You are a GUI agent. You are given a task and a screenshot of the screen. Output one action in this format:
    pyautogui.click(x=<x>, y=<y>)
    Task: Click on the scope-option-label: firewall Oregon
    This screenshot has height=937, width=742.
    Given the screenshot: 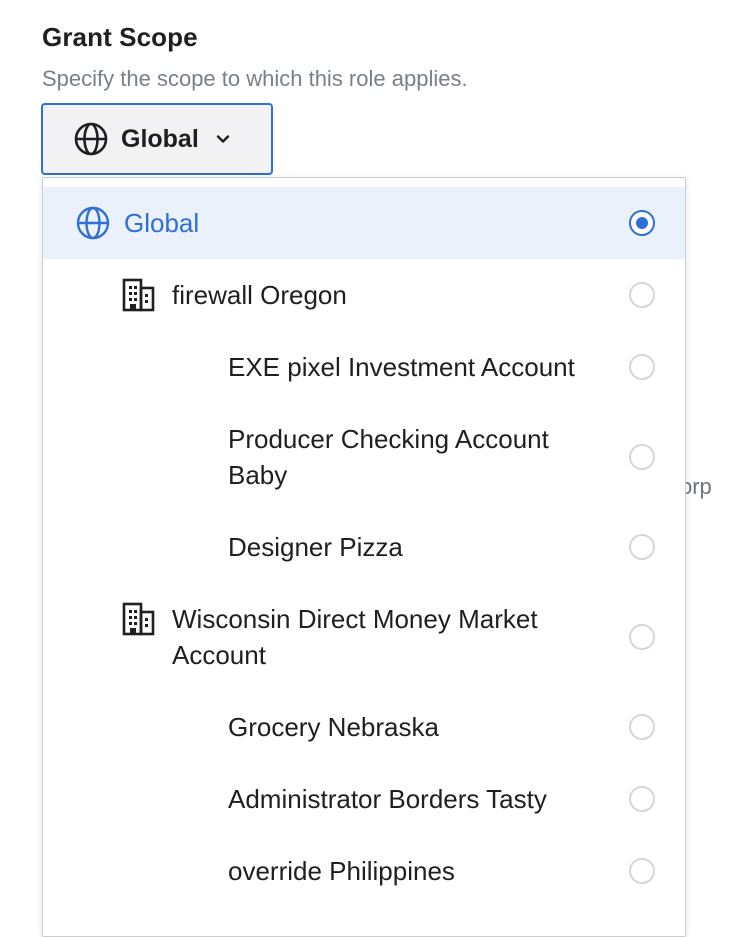 What is the action you would take?
    pyautogui.click(x=259, y=295)
    